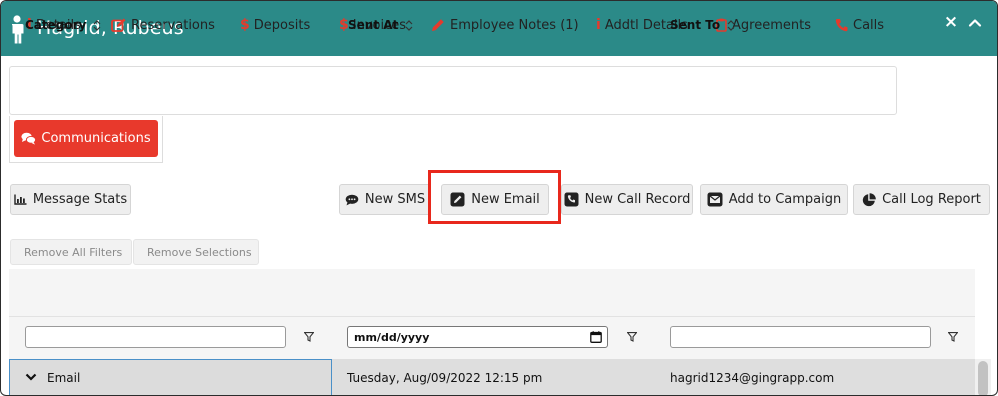 The width and height of the screenshot is (998, 396). What do you see at coordinates (457, 199) in the screenshot?
I see `edit-icon` at bounding box center [457, 199].